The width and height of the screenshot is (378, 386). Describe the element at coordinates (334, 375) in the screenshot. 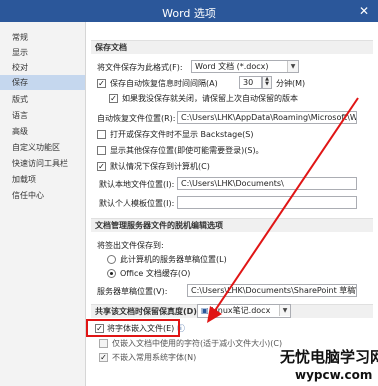

I see `watermark-url: wypcw.com` at that location.